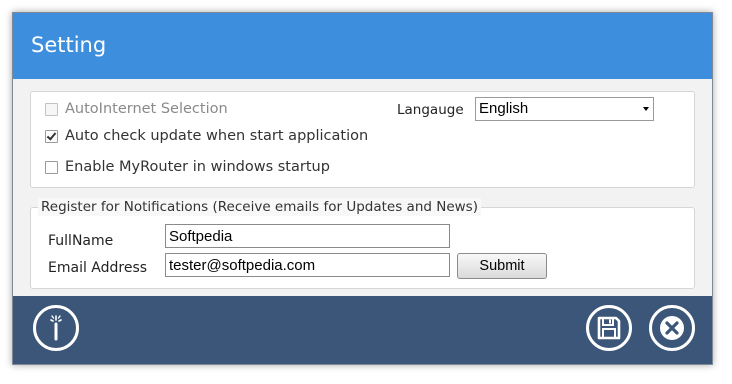 This screenshot has height=384, width=732. What do you see at coordinates (216, 136) in the screenshot?
I see `auto-check-update-label: Auto check update when start application` at bounding box center [216, 136].